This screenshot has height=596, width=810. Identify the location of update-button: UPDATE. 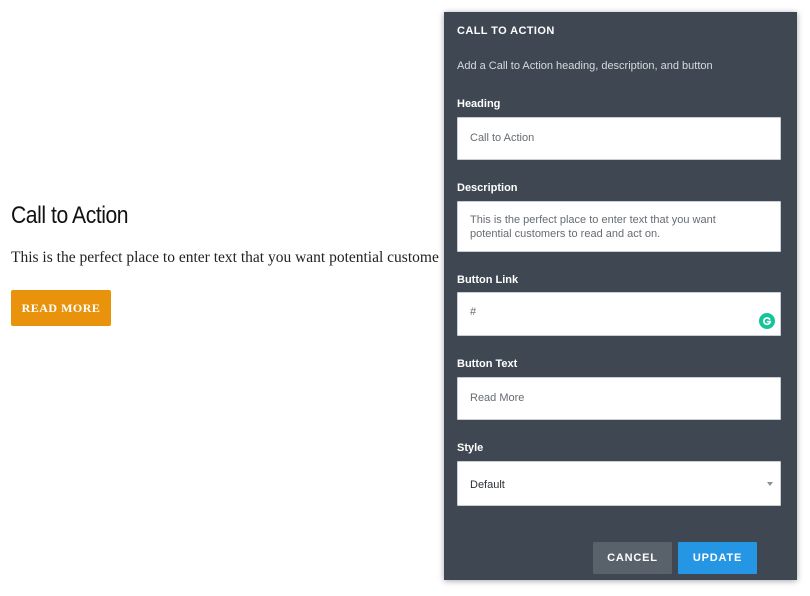
(717, 558).